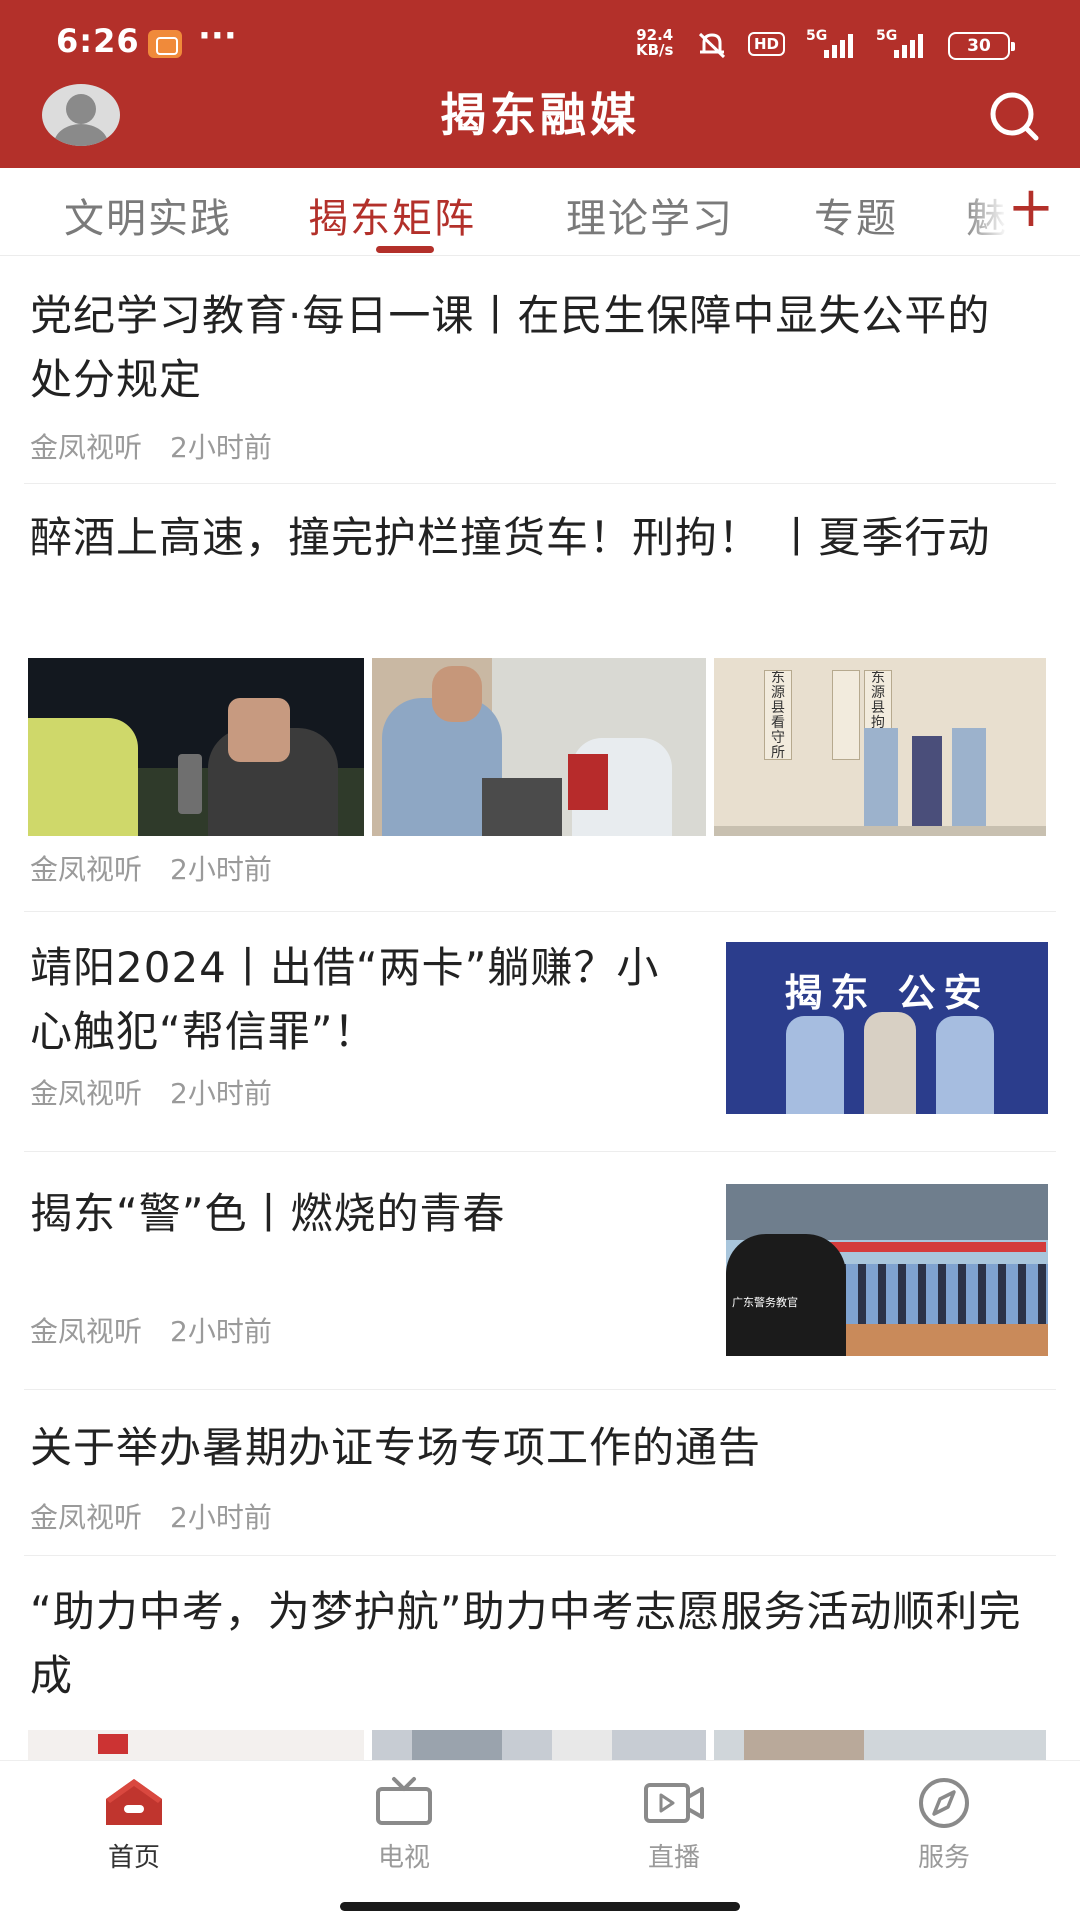  I want to click on tab-lilun-xuexi: 理论学习, so click(650, 215).